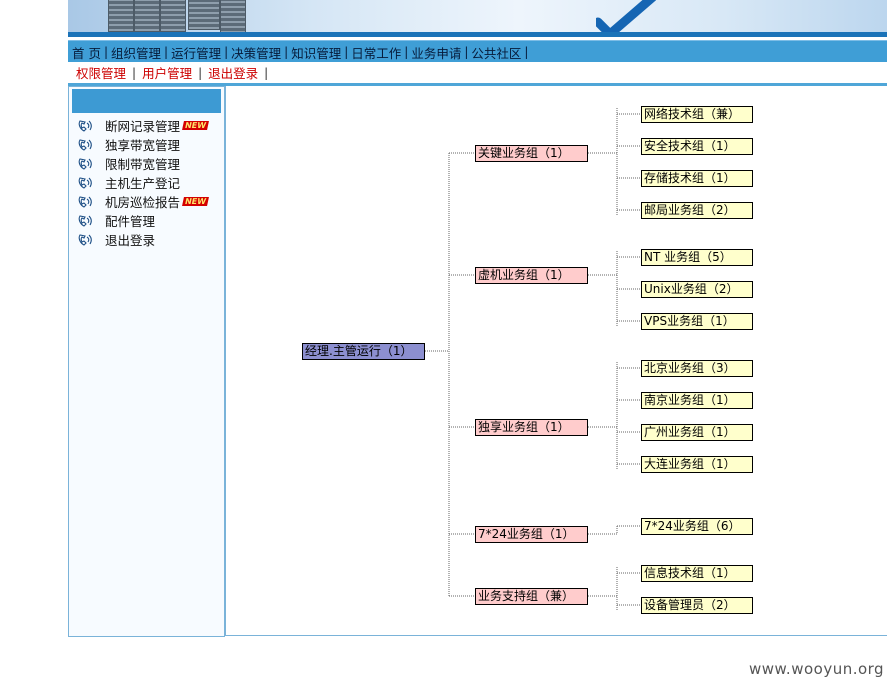 The image size is (887, 680). What do you see at coordinates (697, 432) in the screenshot?
I see `org-team-node: 广州业务组（1）` at bounding box center [697, 432].